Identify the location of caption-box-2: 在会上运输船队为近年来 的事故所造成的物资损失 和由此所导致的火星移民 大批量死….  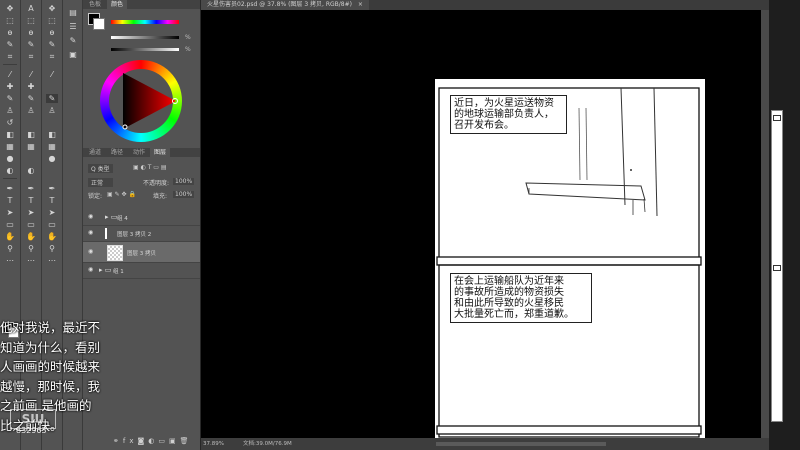
(521, 298).